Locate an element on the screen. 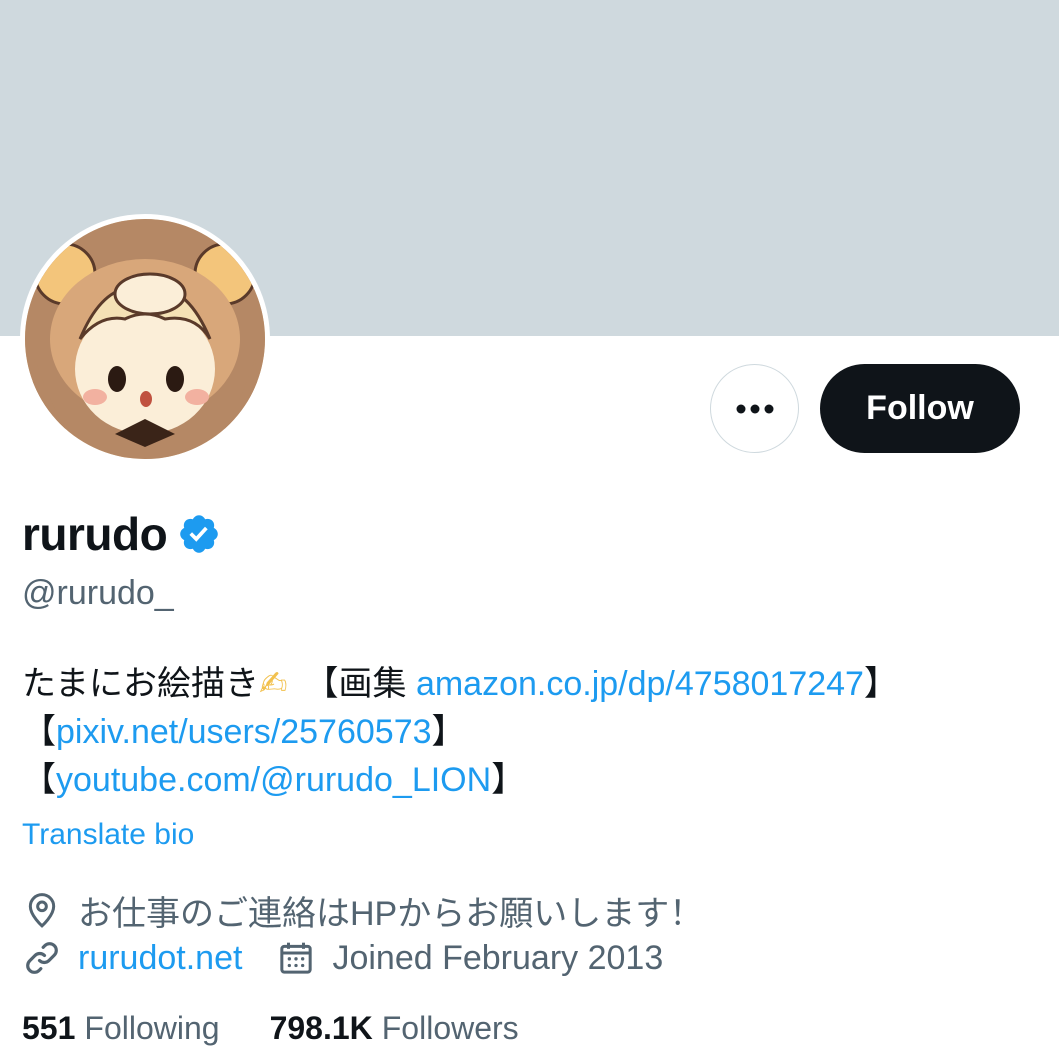  following-count: 551 is located at coordinates (49, 1028).